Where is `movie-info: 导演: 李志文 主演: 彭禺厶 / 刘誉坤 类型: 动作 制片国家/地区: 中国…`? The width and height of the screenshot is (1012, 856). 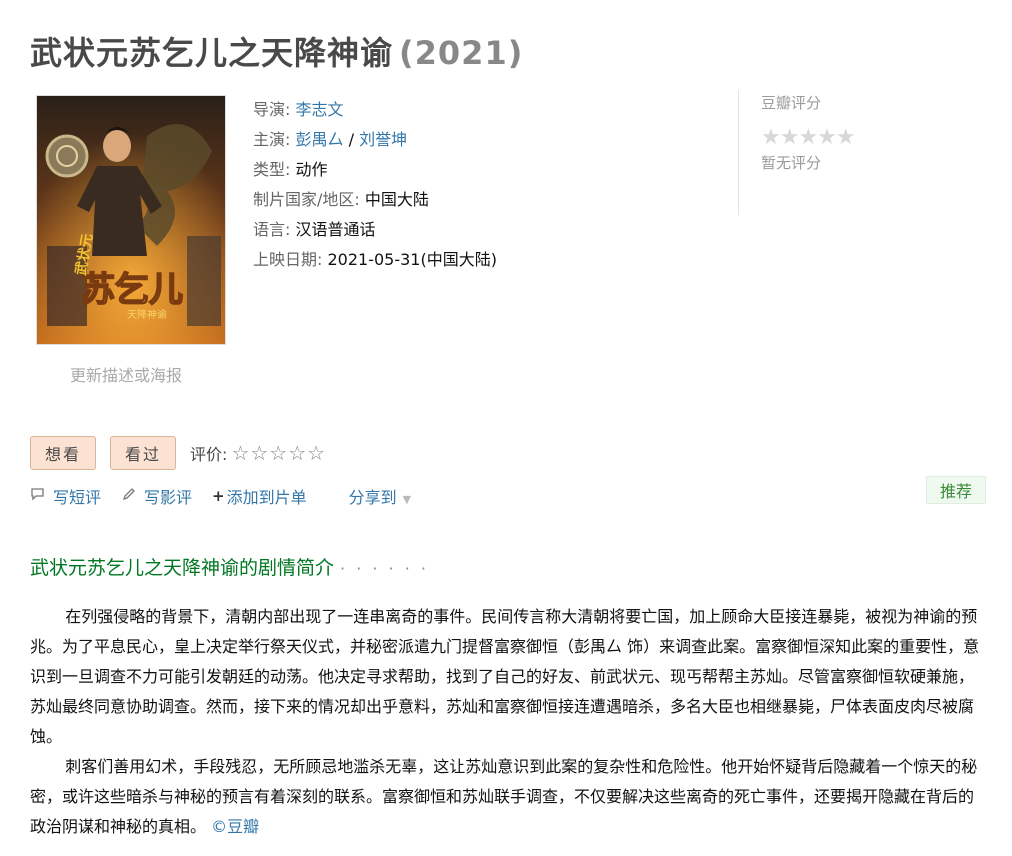 movie-info: 导演: 李志文 主演: 彭禺厶 / 刘誉坤 类型: 动作 制片国家/地区: 中国… is located at coordinates (375, 185).